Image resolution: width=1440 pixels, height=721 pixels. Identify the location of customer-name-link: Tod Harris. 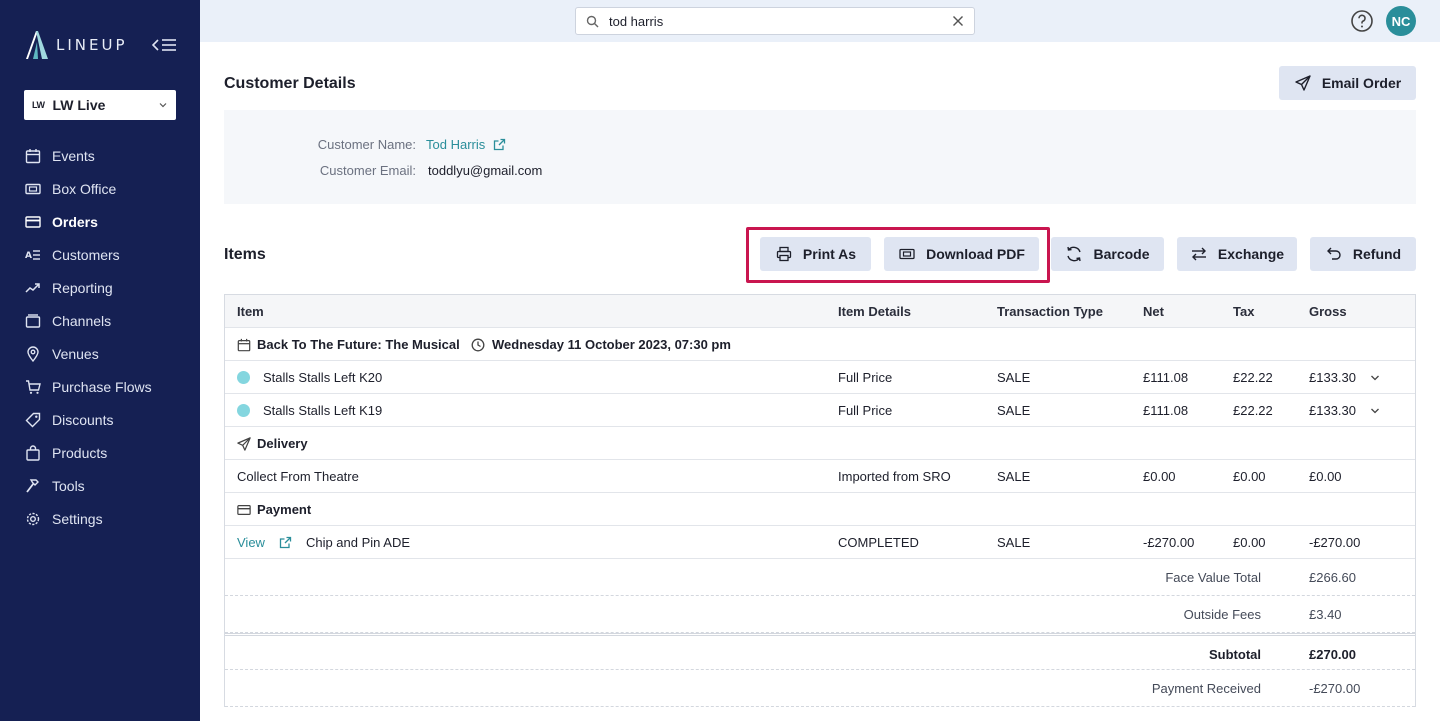
(466, 144).